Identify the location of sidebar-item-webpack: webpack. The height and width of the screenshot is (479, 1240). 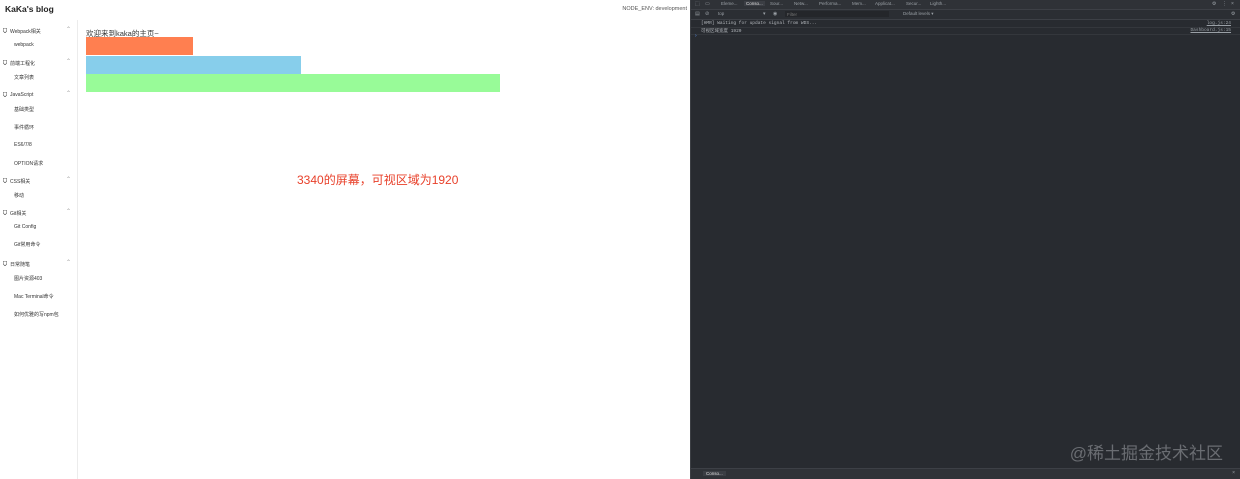
(24, 45).